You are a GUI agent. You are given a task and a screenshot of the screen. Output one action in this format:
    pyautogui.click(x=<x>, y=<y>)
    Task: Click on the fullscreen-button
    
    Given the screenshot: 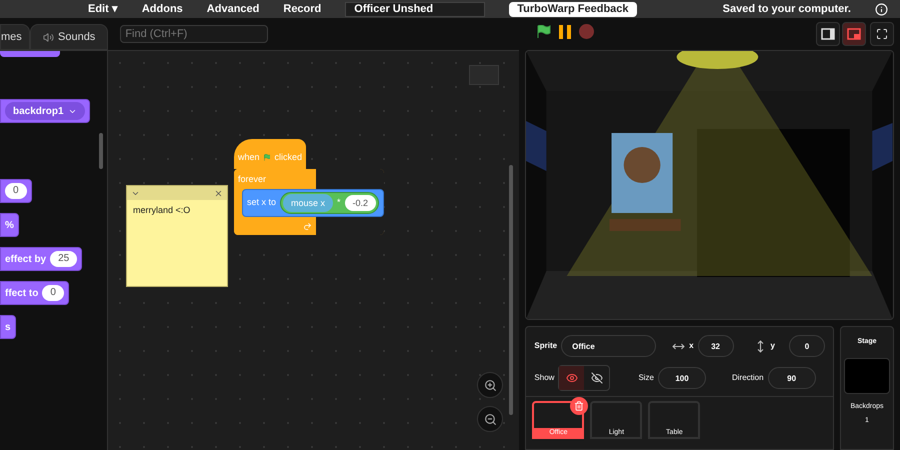 What is the action you would take?
    pyautogui.click(x=882, y=34)
    